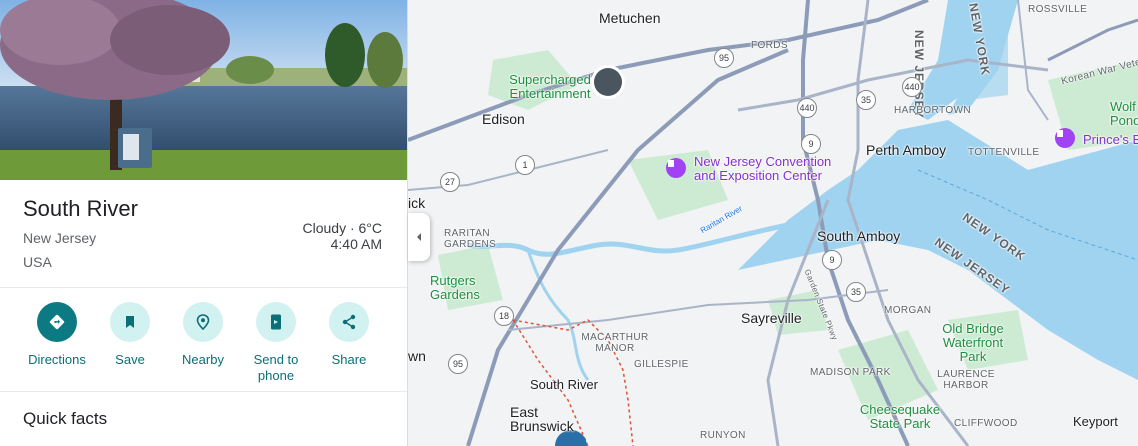 This screenshot has width=1138, height=446. I want to click on map-label-fords: FORDS, so click(769, 45).